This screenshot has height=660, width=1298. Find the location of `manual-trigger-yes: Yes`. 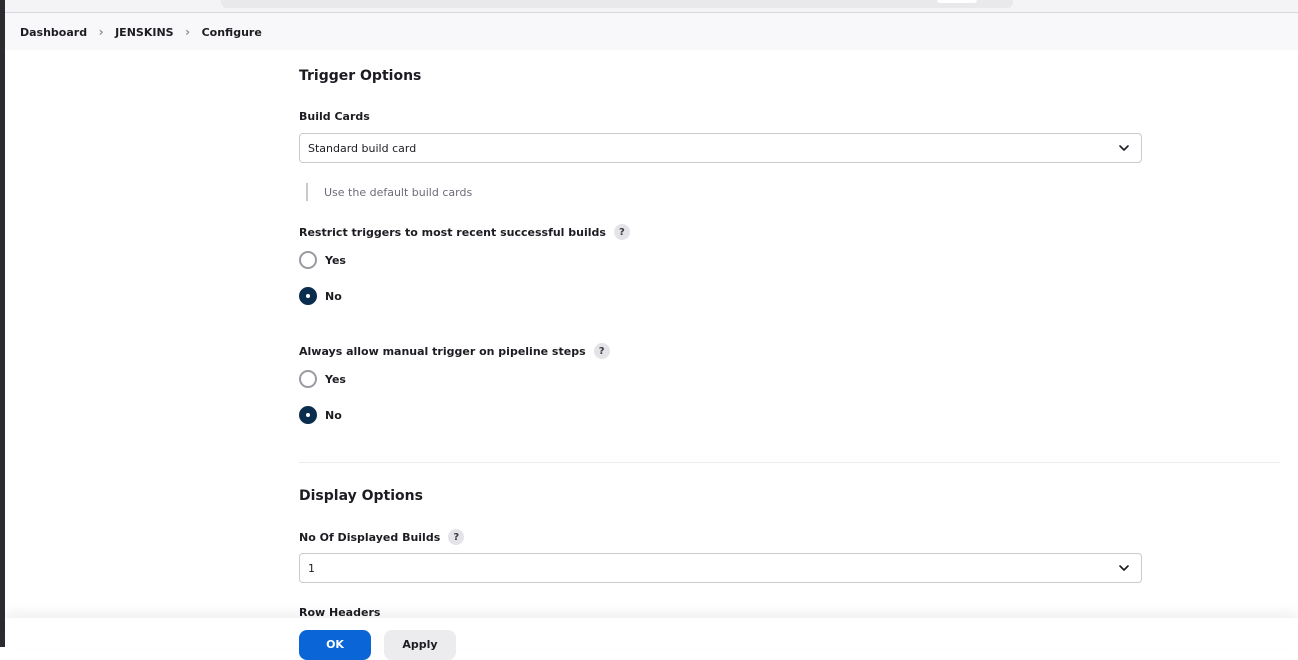

manual-trigger-yes: Yes is located at coordinates (322, 379).